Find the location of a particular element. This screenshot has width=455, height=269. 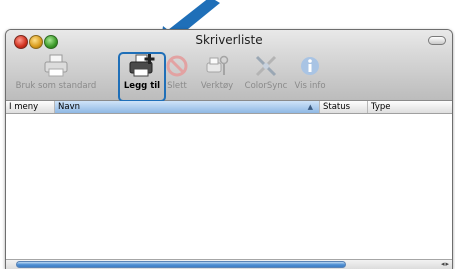

column-label: I meny is located at coordinates (24, 107).